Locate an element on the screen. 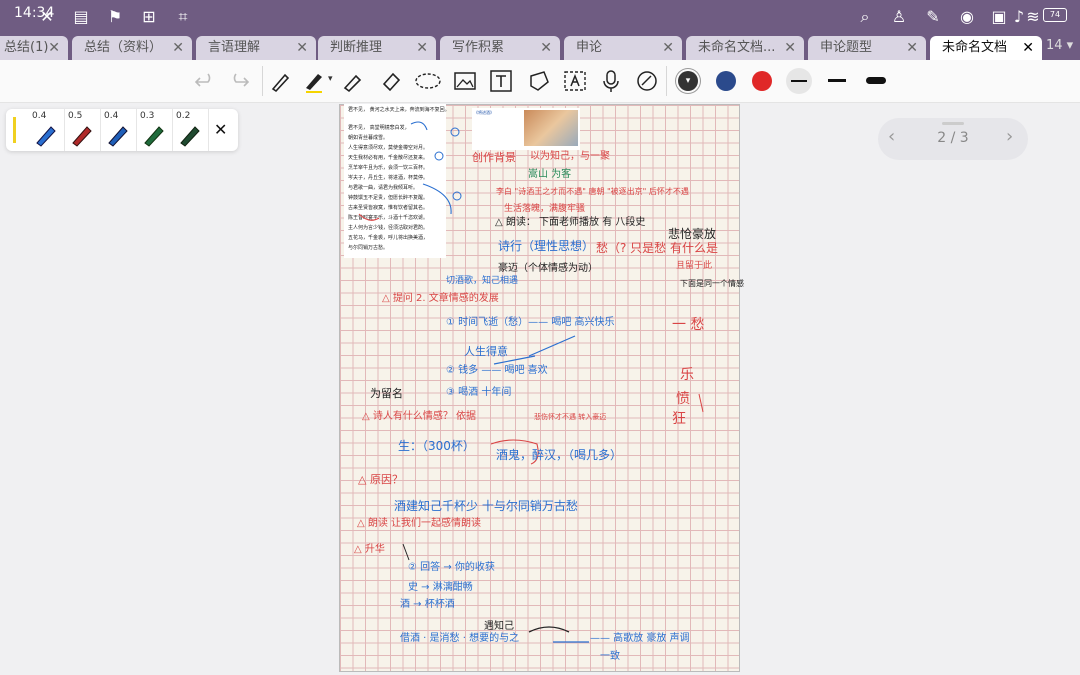  ink-note: 史 → 淋漓酣畅 is located at coordinates (440, 587).